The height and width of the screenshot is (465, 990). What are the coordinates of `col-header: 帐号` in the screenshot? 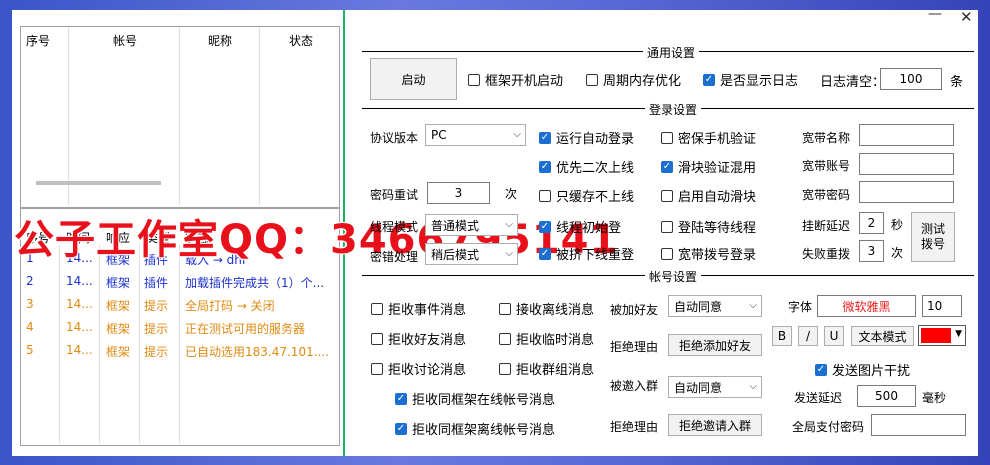 It's located at (125, 40).